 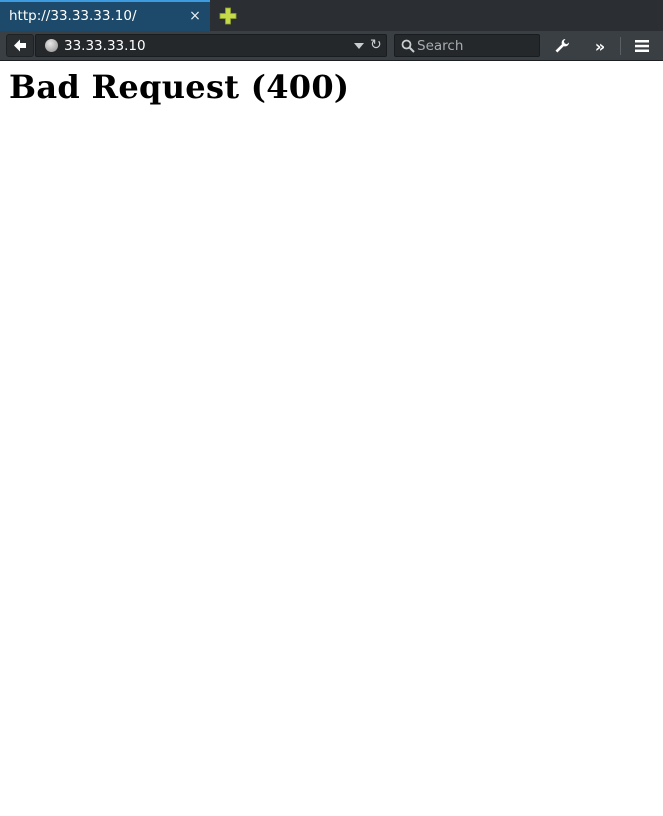 I want to click on search-bar, so click(x=467, y=45).